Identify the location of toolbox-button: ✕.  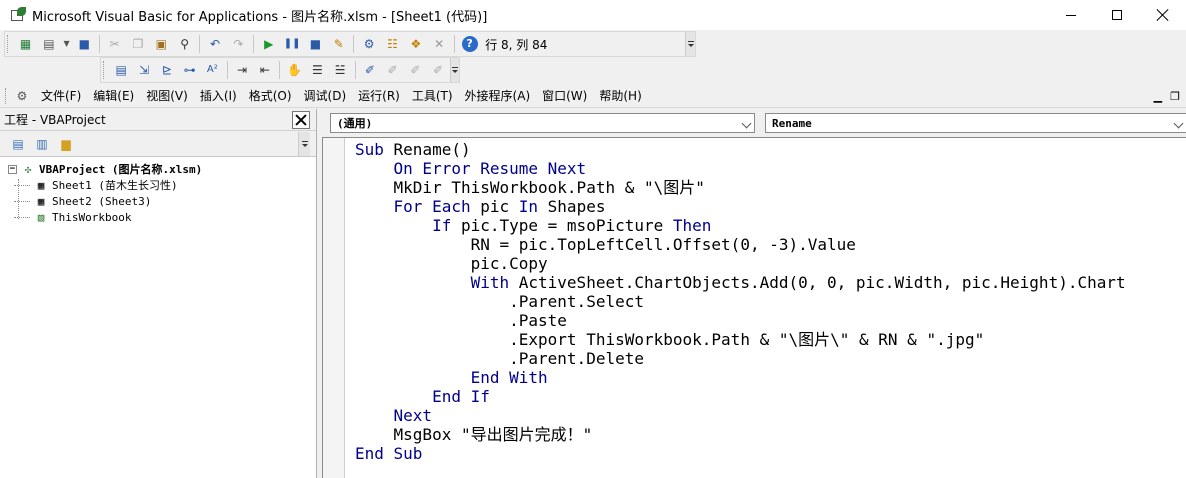
(439, 44).